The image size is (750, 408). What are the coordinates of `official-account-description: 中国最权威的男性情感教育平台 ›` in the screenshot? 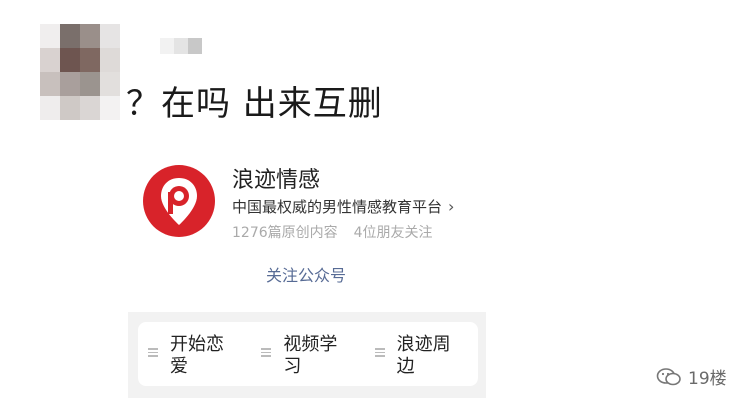 It's located at (343, 206).